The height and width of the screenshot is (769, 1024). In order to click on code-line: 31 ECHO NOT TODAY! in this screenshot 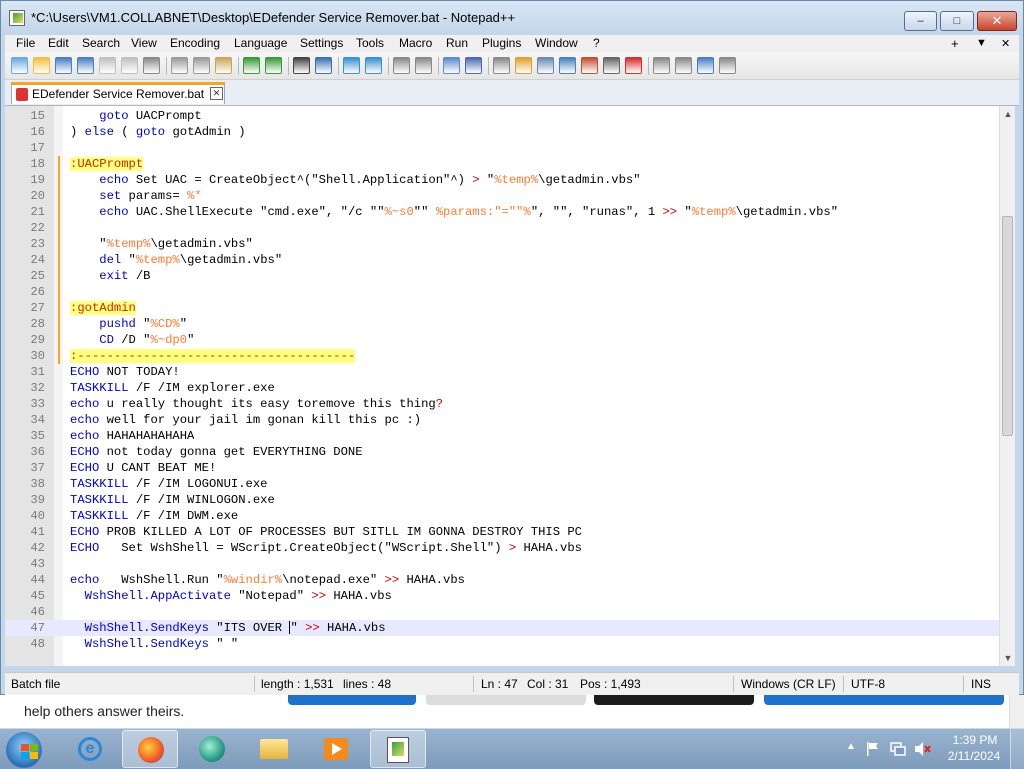, I will do `click(502, 372)`.